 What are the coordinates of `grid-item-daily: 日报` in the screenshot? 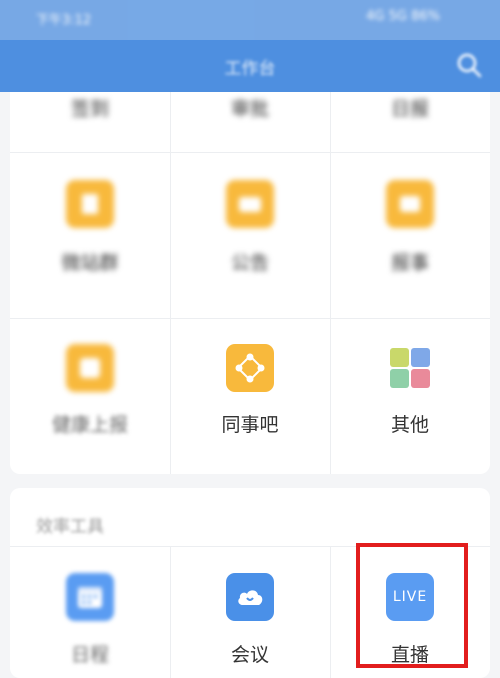 It's located at (410, 122).